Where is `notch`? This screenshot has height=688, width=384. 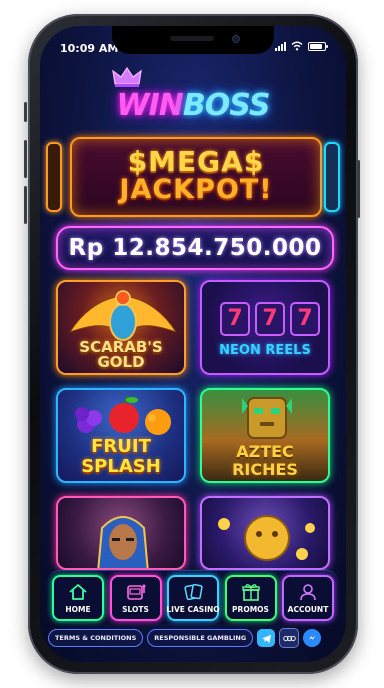 notch is located at coordinates (193, 40).